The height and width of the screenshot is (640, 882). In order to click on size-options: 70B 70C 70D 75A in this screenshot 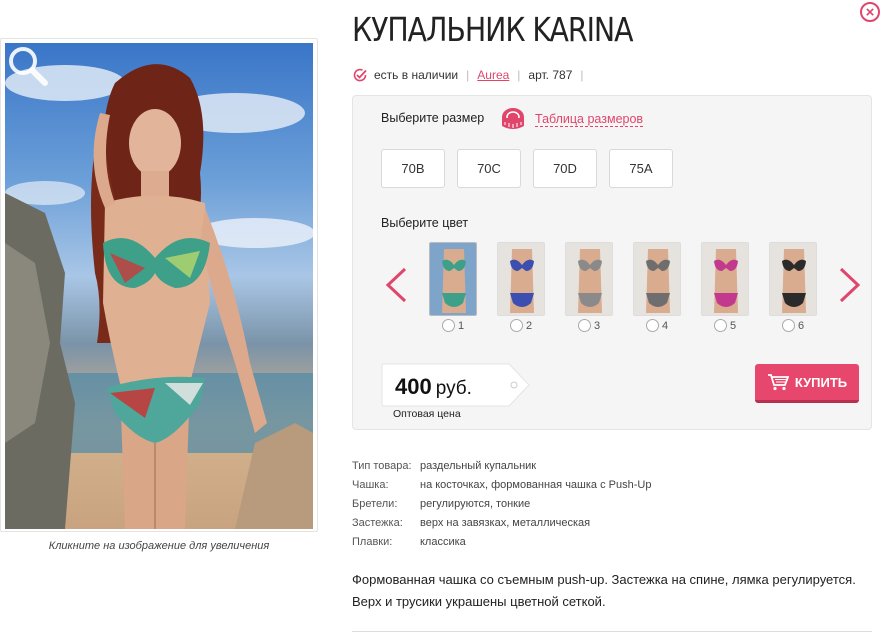, I will do `click(527, 168)`.